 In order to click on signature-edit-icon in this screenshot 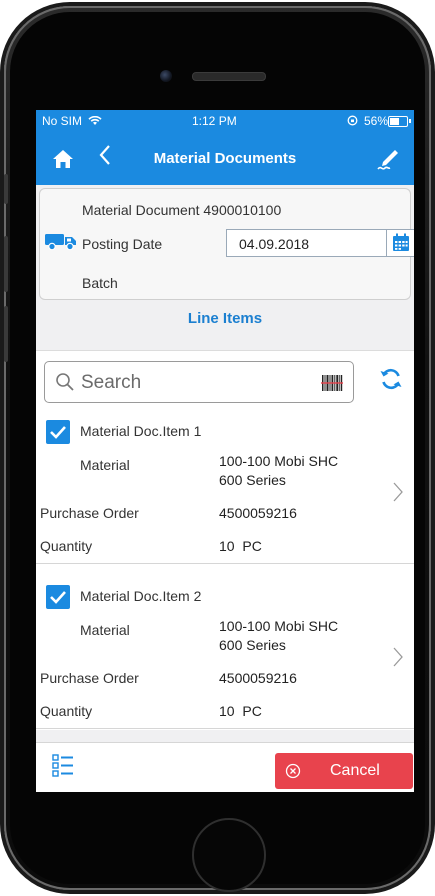, I will do `click(388, 160)`.